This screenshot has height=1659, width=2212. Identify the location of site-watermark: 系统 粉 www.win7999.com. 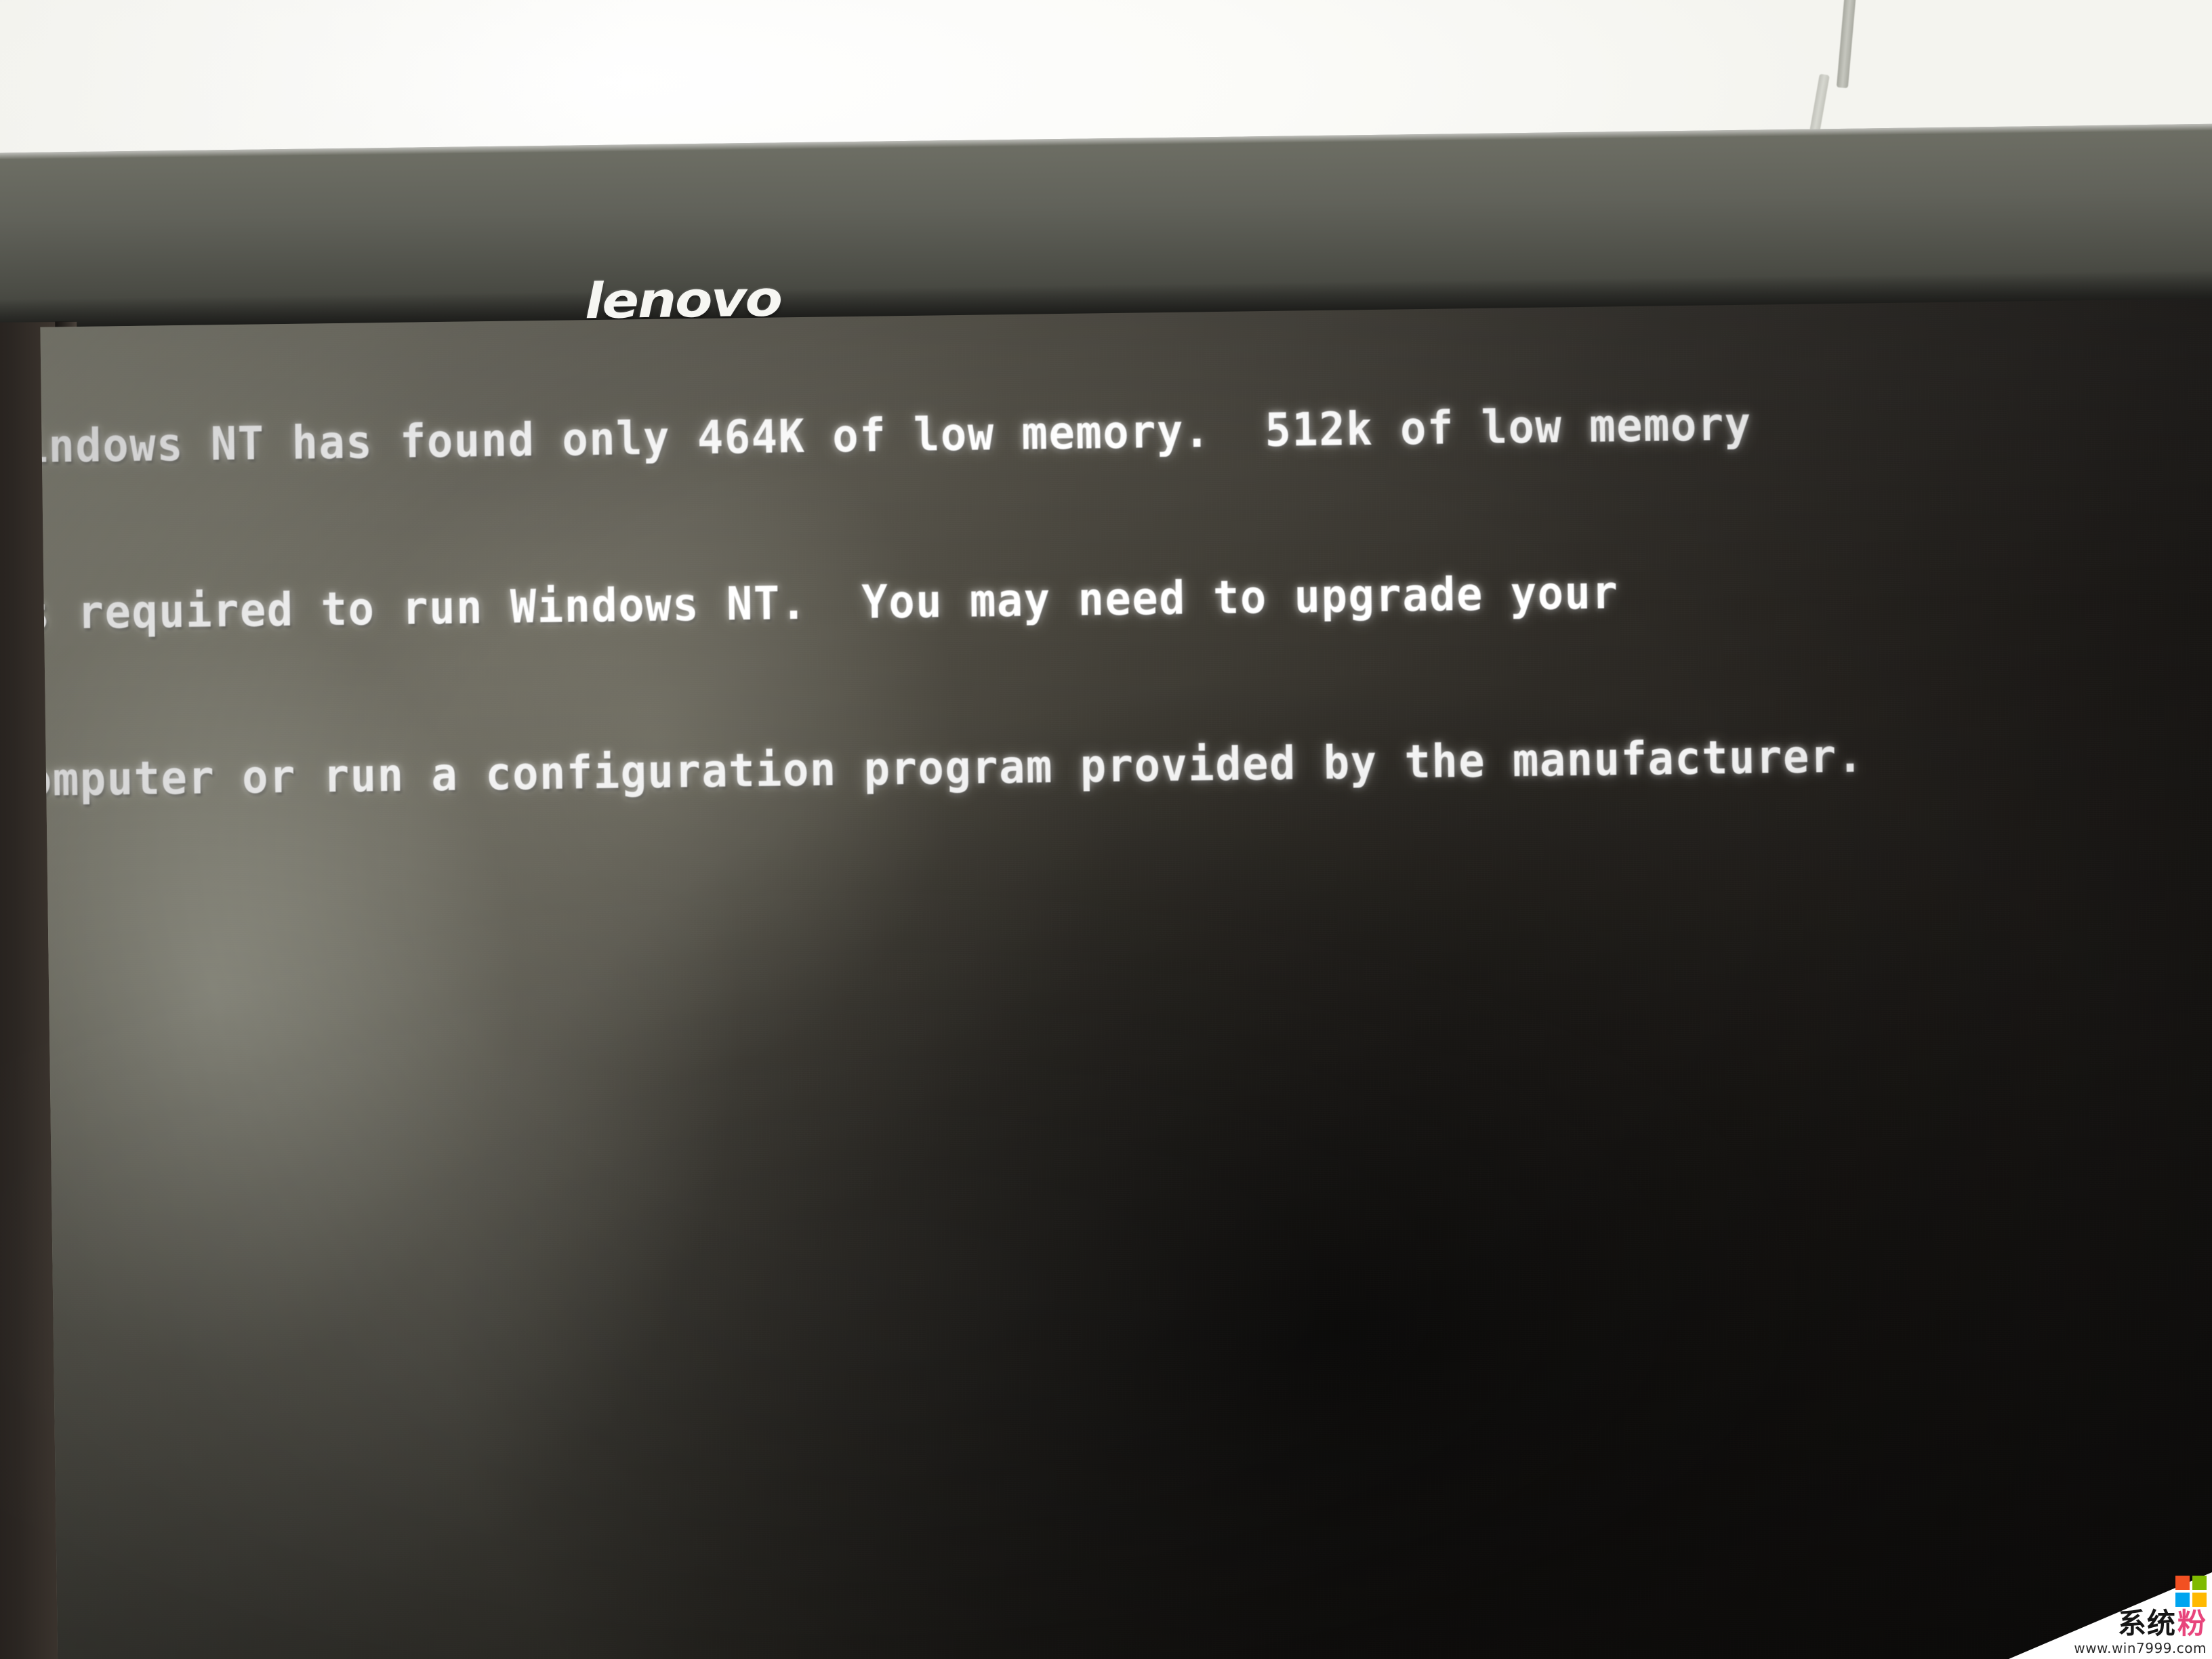
(2110, 1615).